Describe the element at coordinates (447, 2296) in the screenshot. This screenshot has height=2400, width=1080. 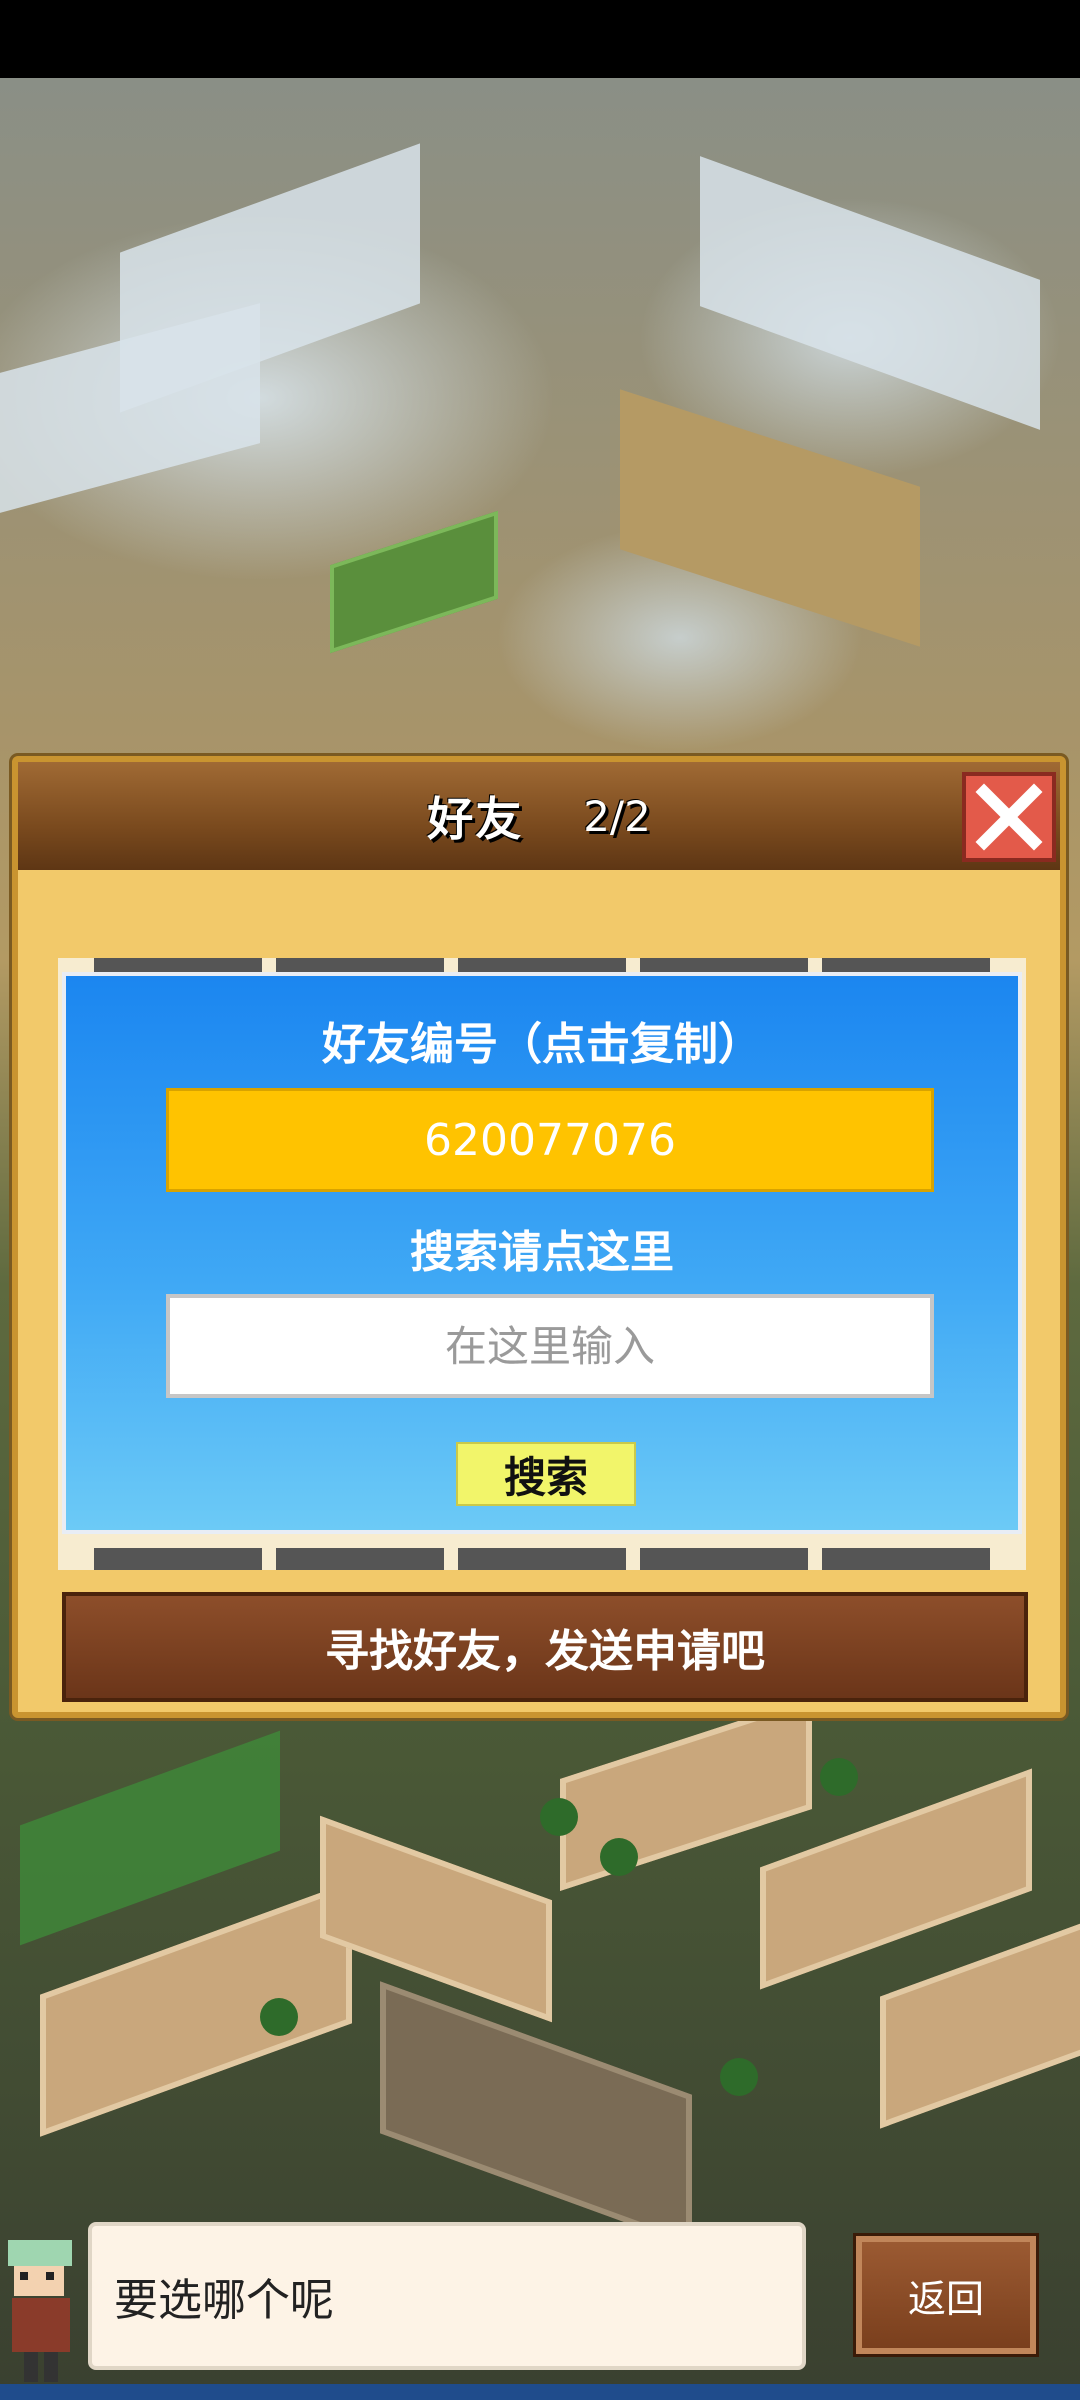
I see `advisor-speech-bubble: 要选哪个呢` at that location.